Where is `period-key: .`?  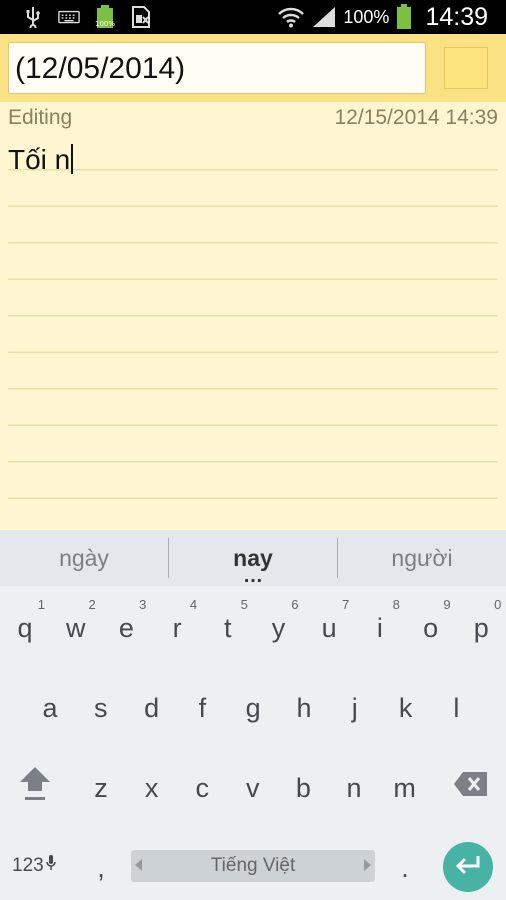
period-key: . is located at coordinates (405, 868).